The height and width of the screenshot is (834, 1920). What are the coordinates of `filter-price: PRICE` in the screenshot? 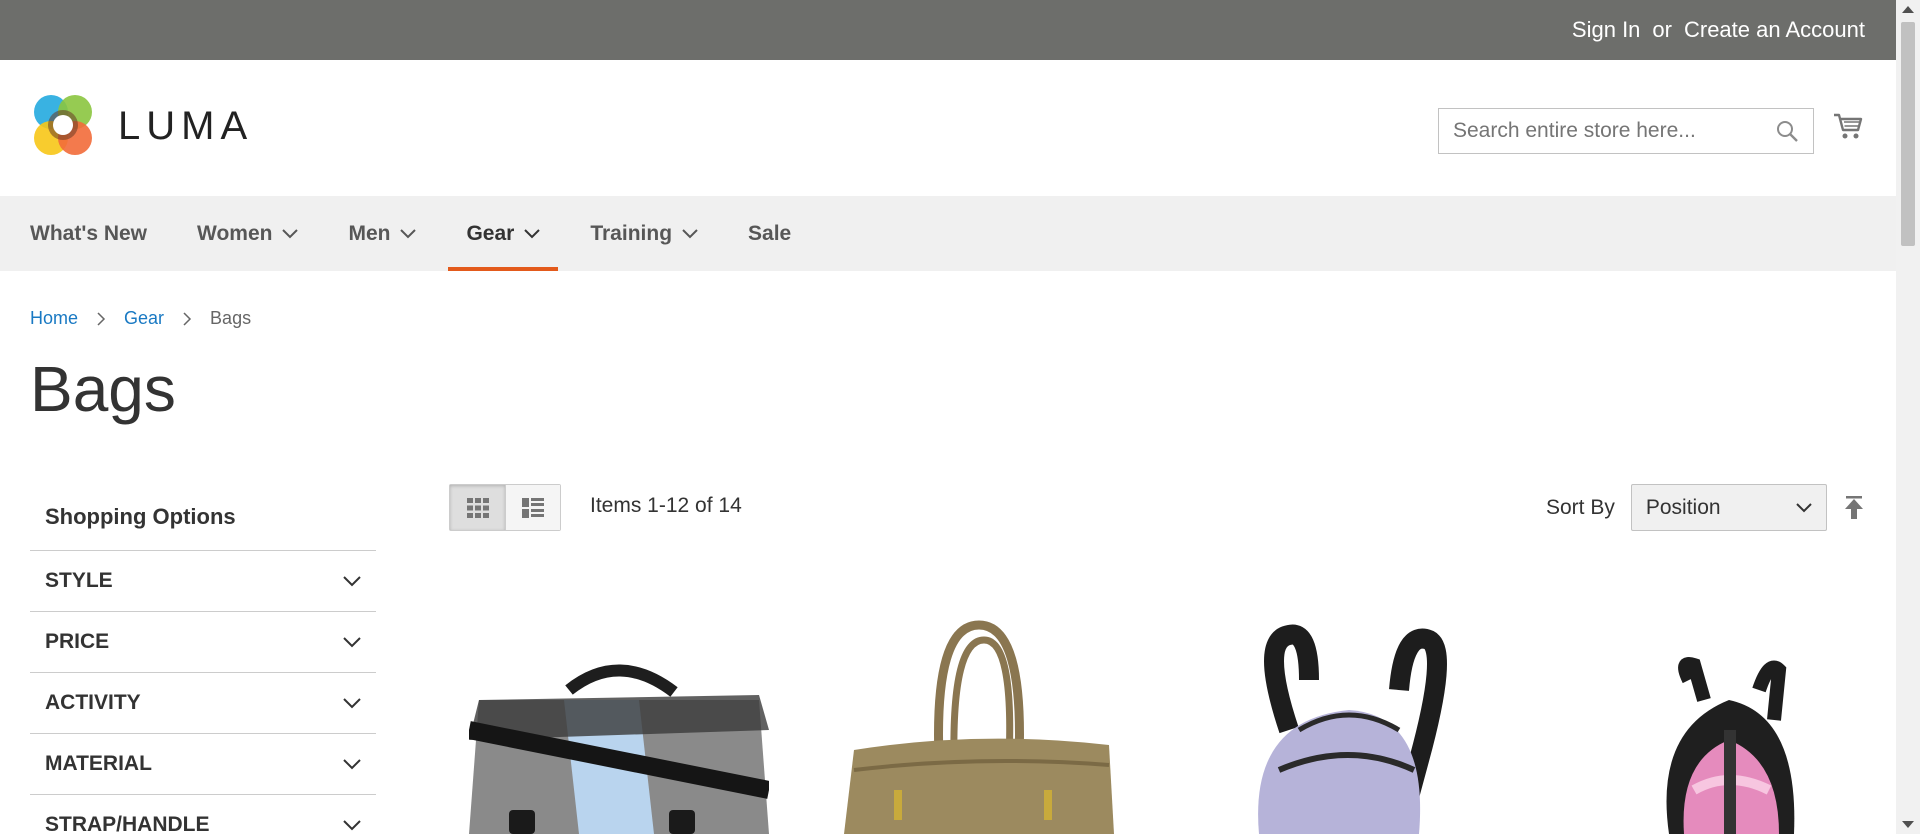 It's located at (203, 641).